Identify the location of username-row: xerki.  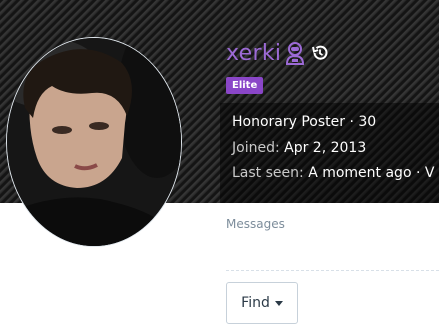
(277, 53).